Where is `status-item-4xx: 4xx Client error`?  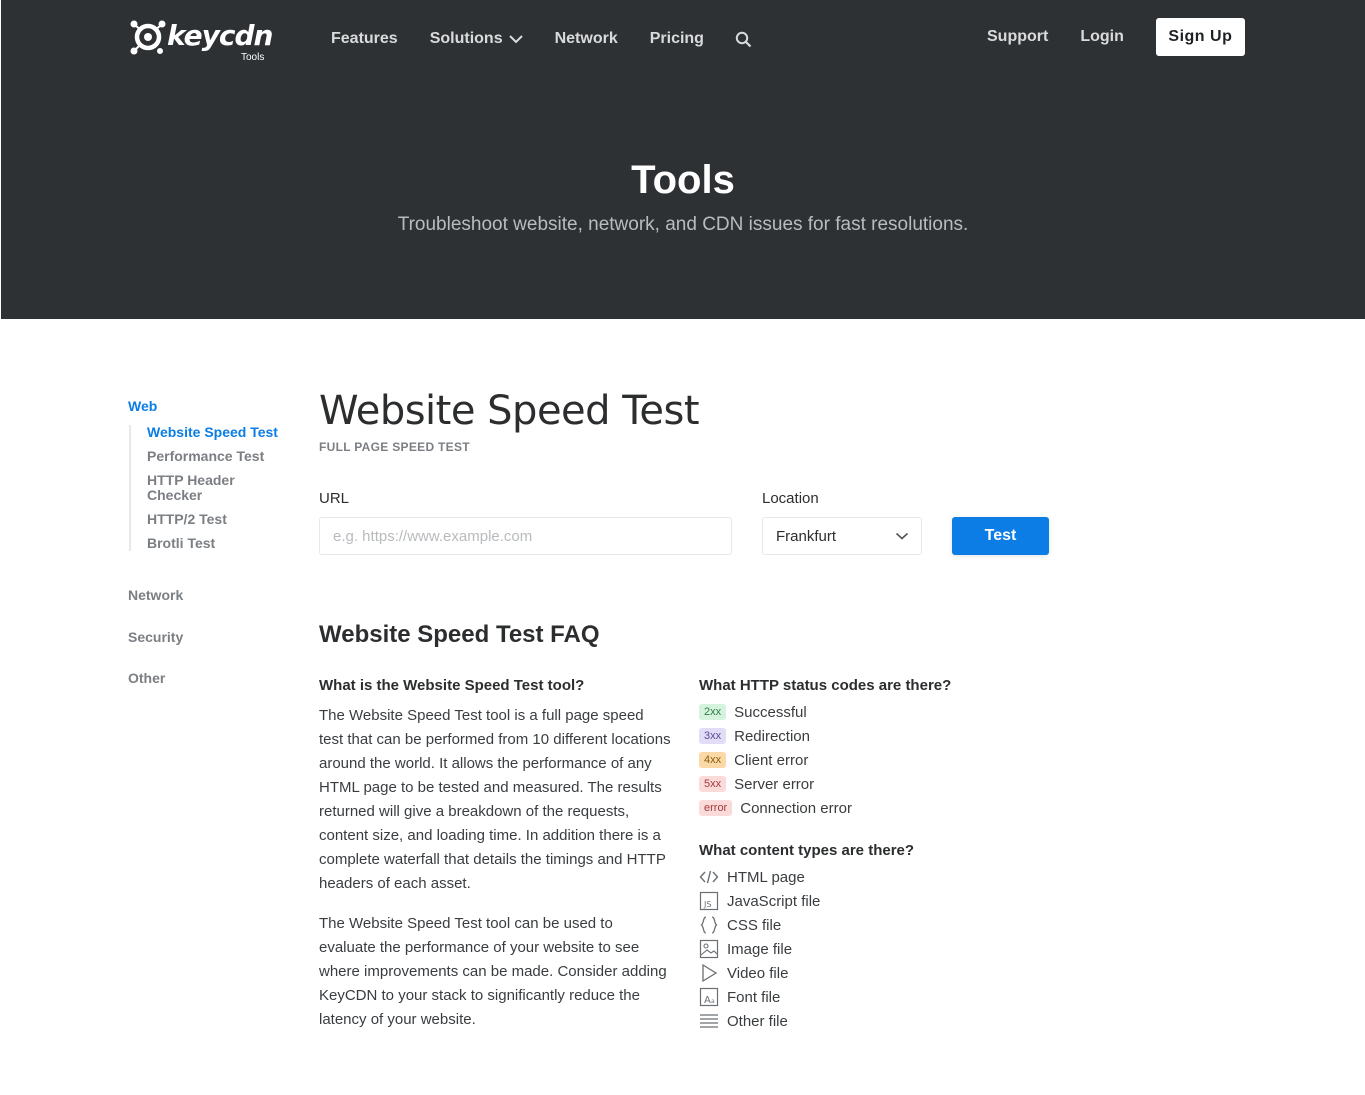
status-item-4xx: 4xx Client error is located at coordinates (879, 760).